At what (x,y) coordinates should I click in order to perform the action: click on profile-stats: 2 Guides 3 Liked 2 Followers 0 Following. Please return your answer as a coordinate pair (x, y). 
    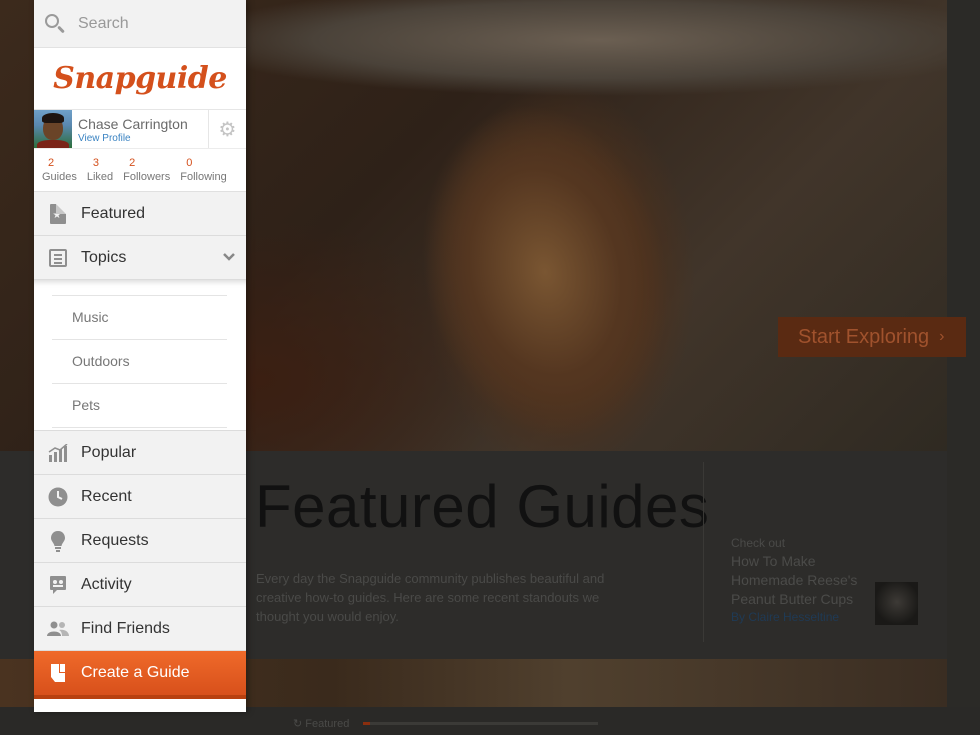
    Looking at the image, I should click on (140, 170).